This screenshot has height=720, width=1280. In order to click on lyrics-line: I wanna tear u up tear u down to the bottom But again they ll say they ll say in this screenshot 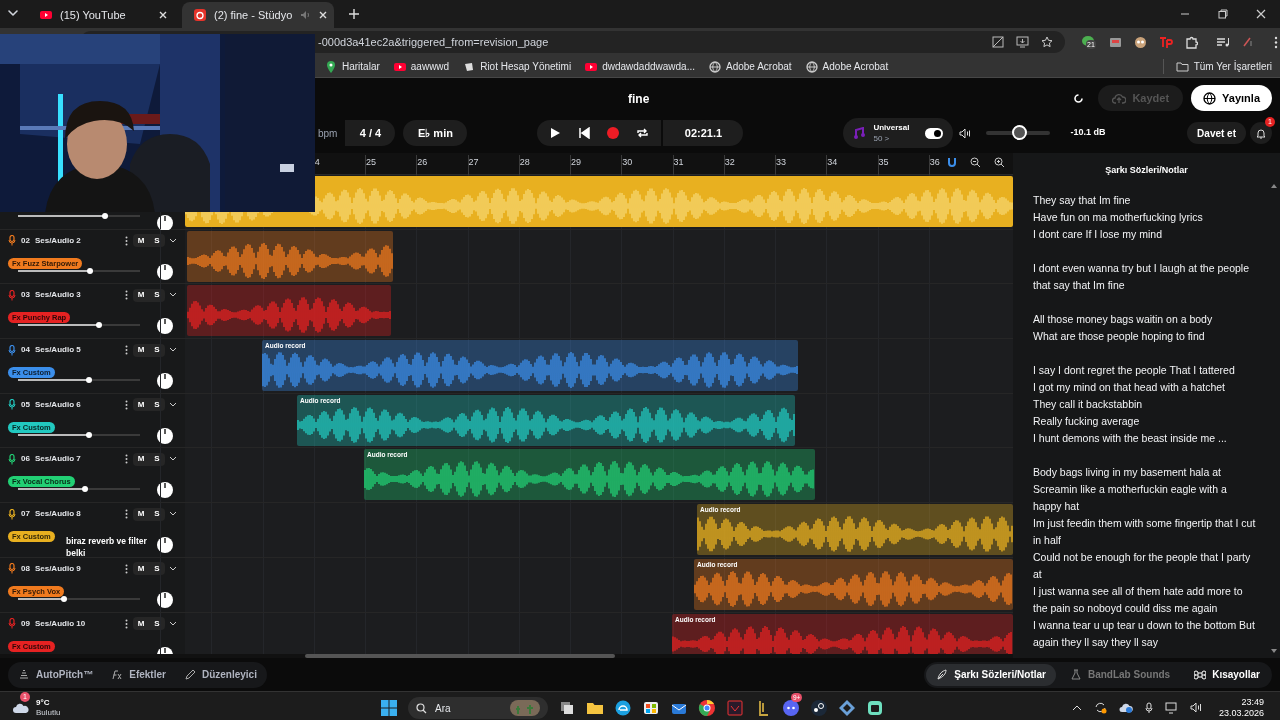, I will do `click(1144, 633)`.